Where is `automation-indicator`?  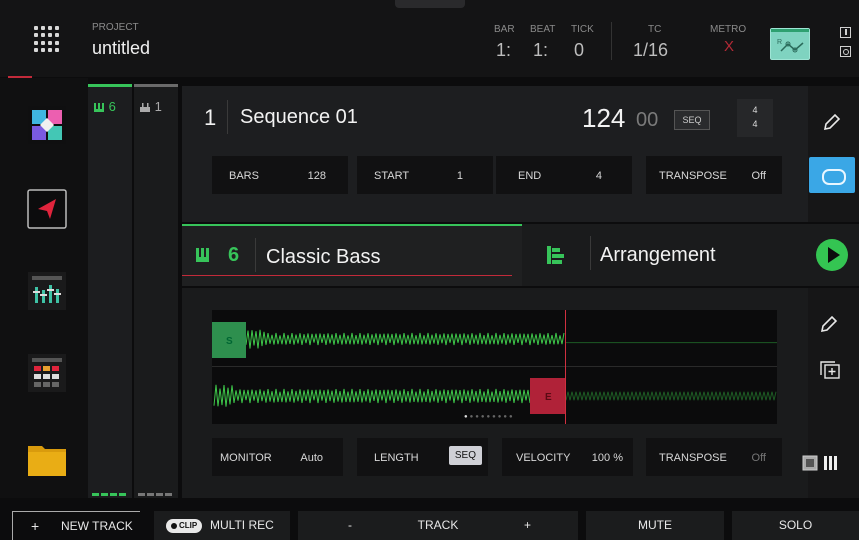
automation-indicator is located at coordinates (790, 30).